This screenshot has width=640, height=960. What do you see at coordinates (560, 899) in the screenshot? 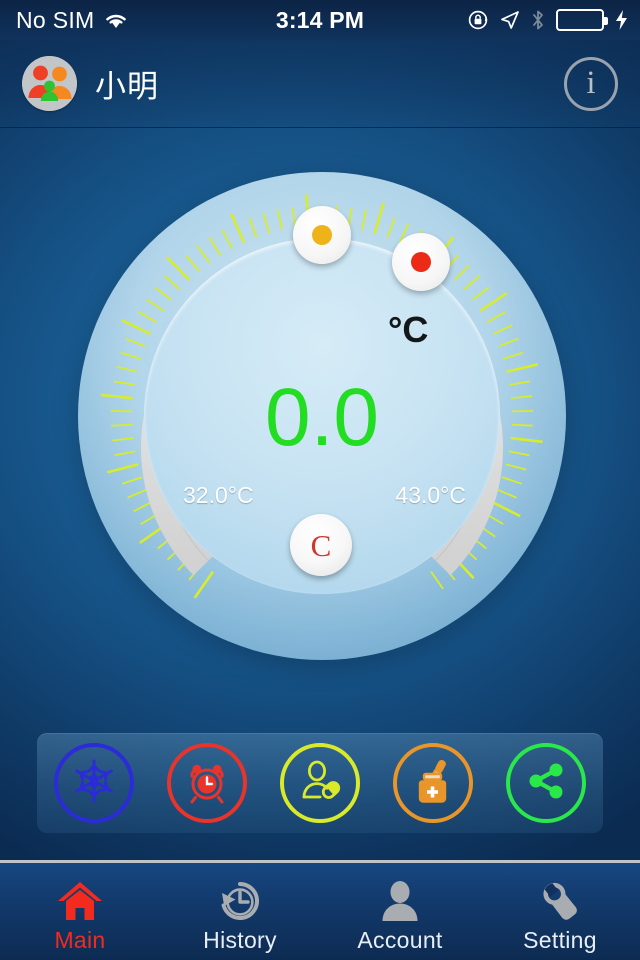
I see `wrench-icon` at bounding box center [560, 899].